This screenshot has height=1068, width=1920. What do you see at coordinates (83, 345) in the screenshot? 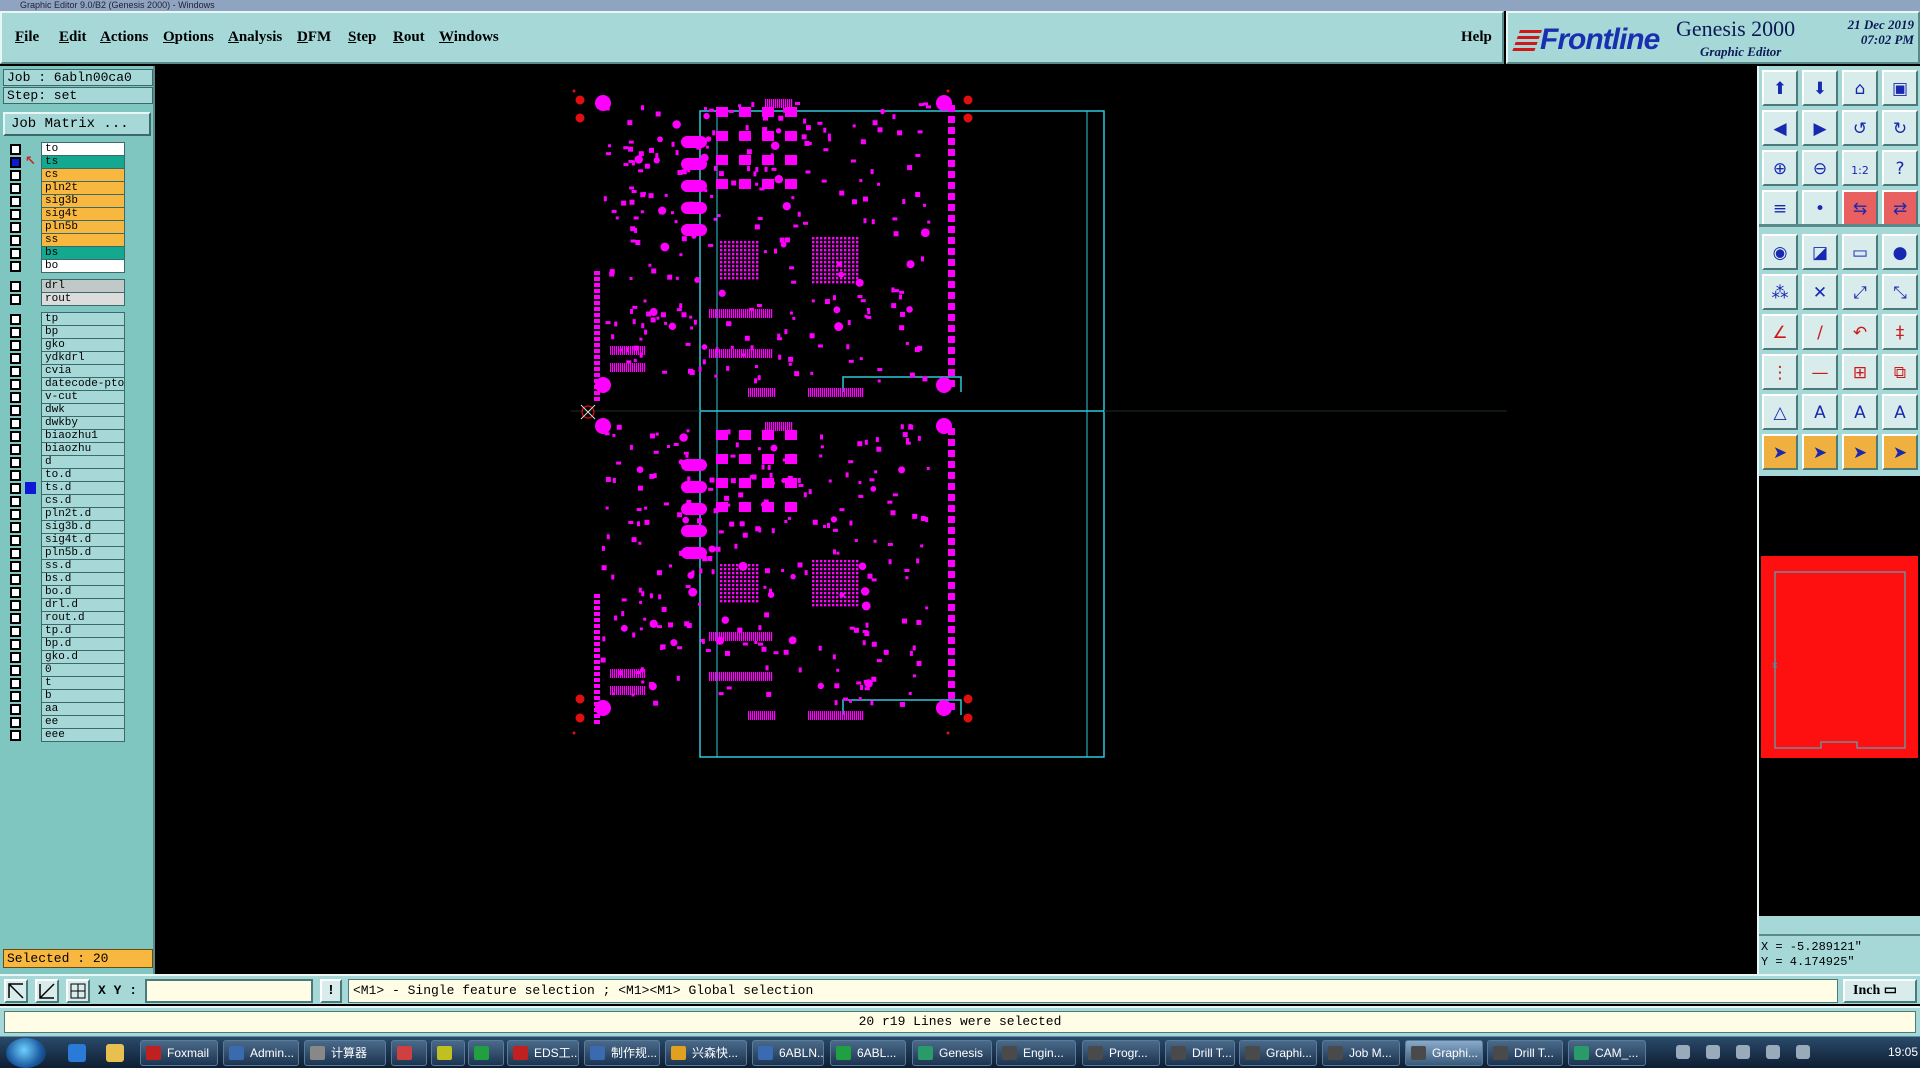
I see `layer-name: gko` at bounding box center [83, 345].